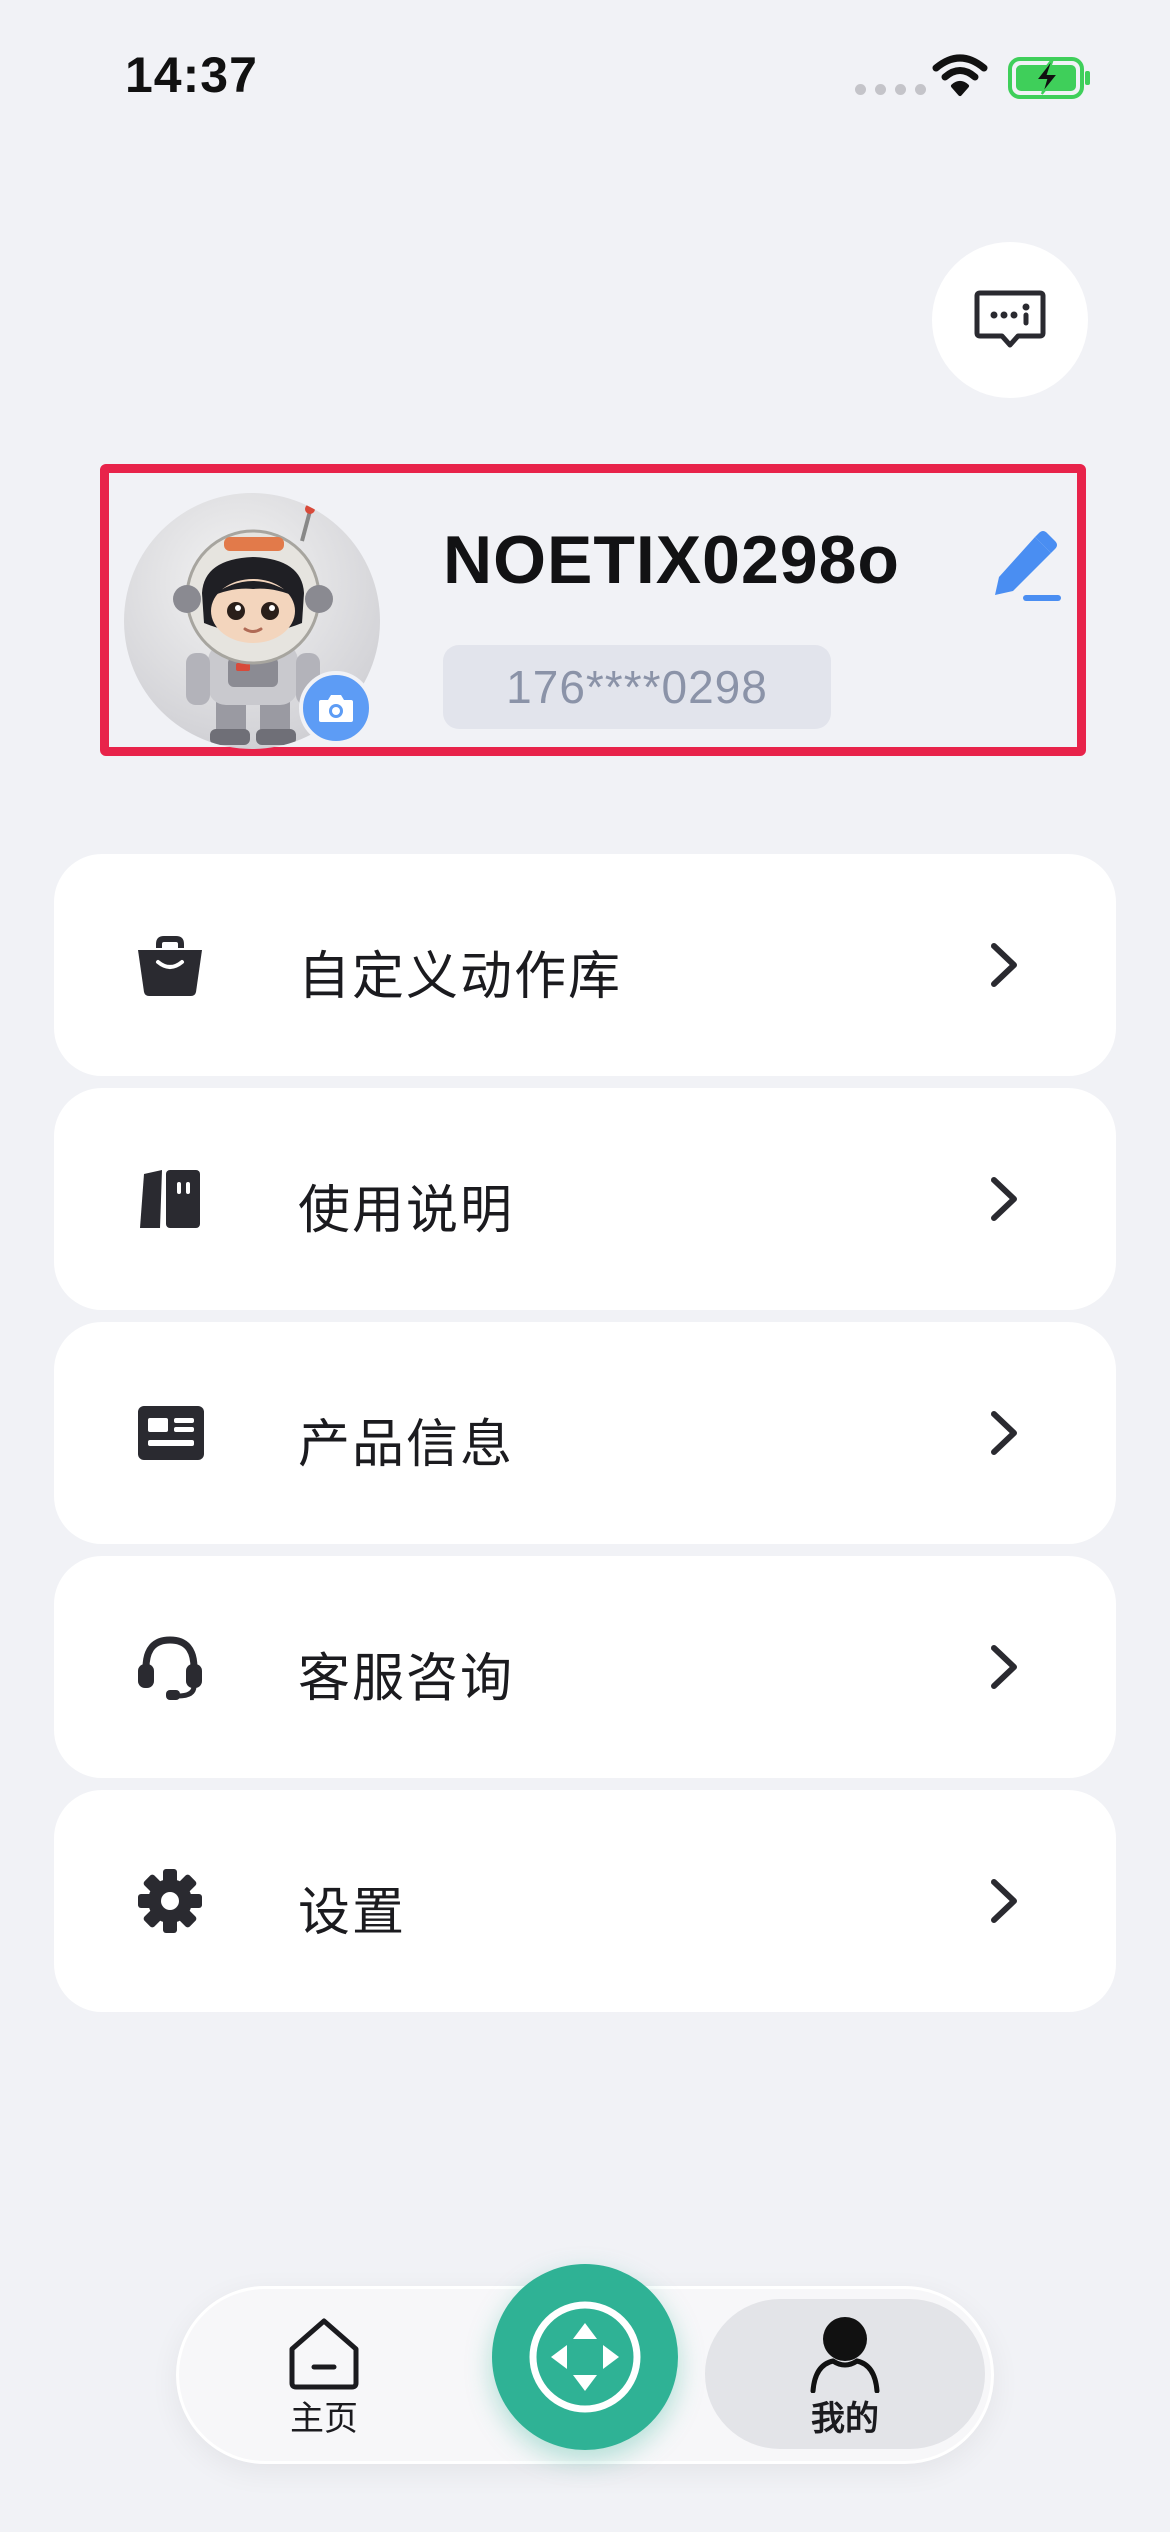  What do you see at coordinates (585, 1667) in the screenshot?
I see `menu-item-customer-service: 客服咨询` at bounding box center [585, 1667].